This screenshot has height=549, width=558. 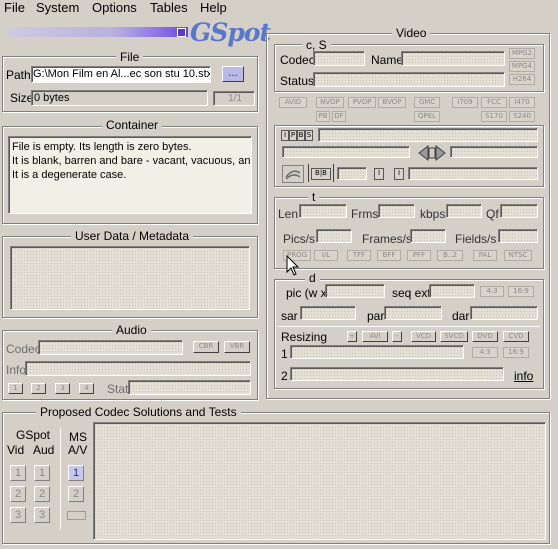 I want to click on frms-label: Frms, so click(x=365, y=214).